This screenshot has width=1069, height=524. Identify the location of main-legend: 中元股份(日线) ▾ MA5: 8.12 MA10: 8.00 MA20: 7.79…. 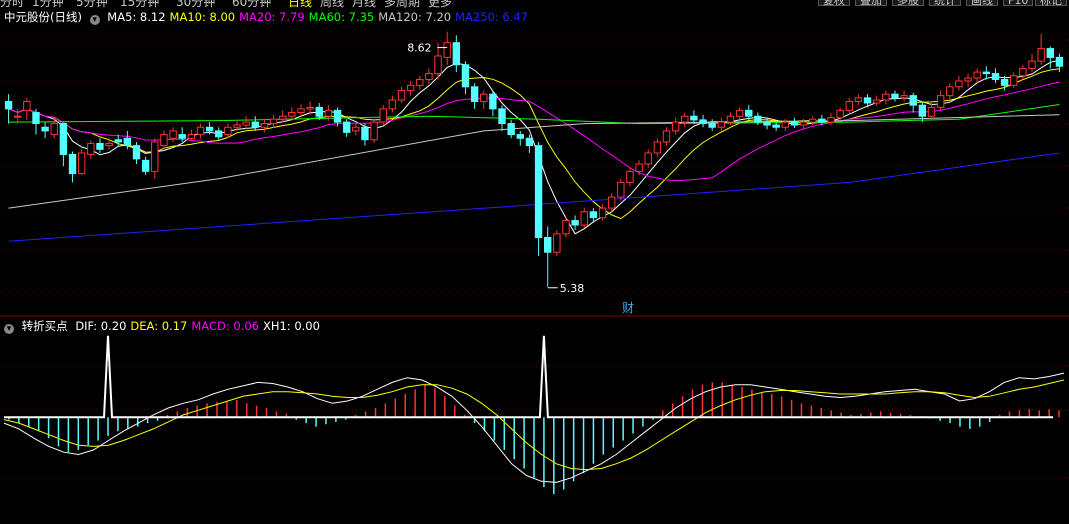
(270, 17).